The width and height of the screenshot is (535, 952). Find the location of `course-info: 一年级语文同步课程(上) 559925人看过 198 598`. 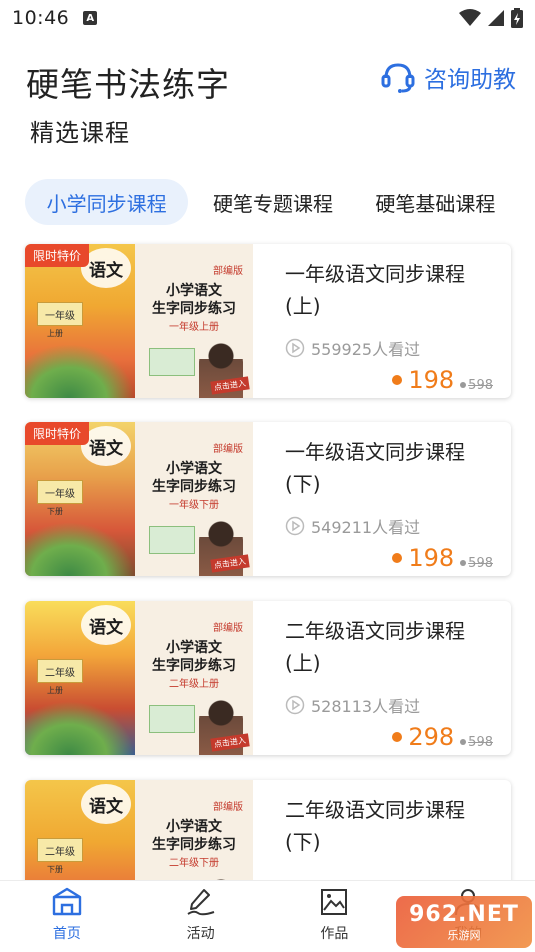

course-info: 一年级语文同步课程(上) 559925人看过 198 598 is located at coordinates (395, 321).